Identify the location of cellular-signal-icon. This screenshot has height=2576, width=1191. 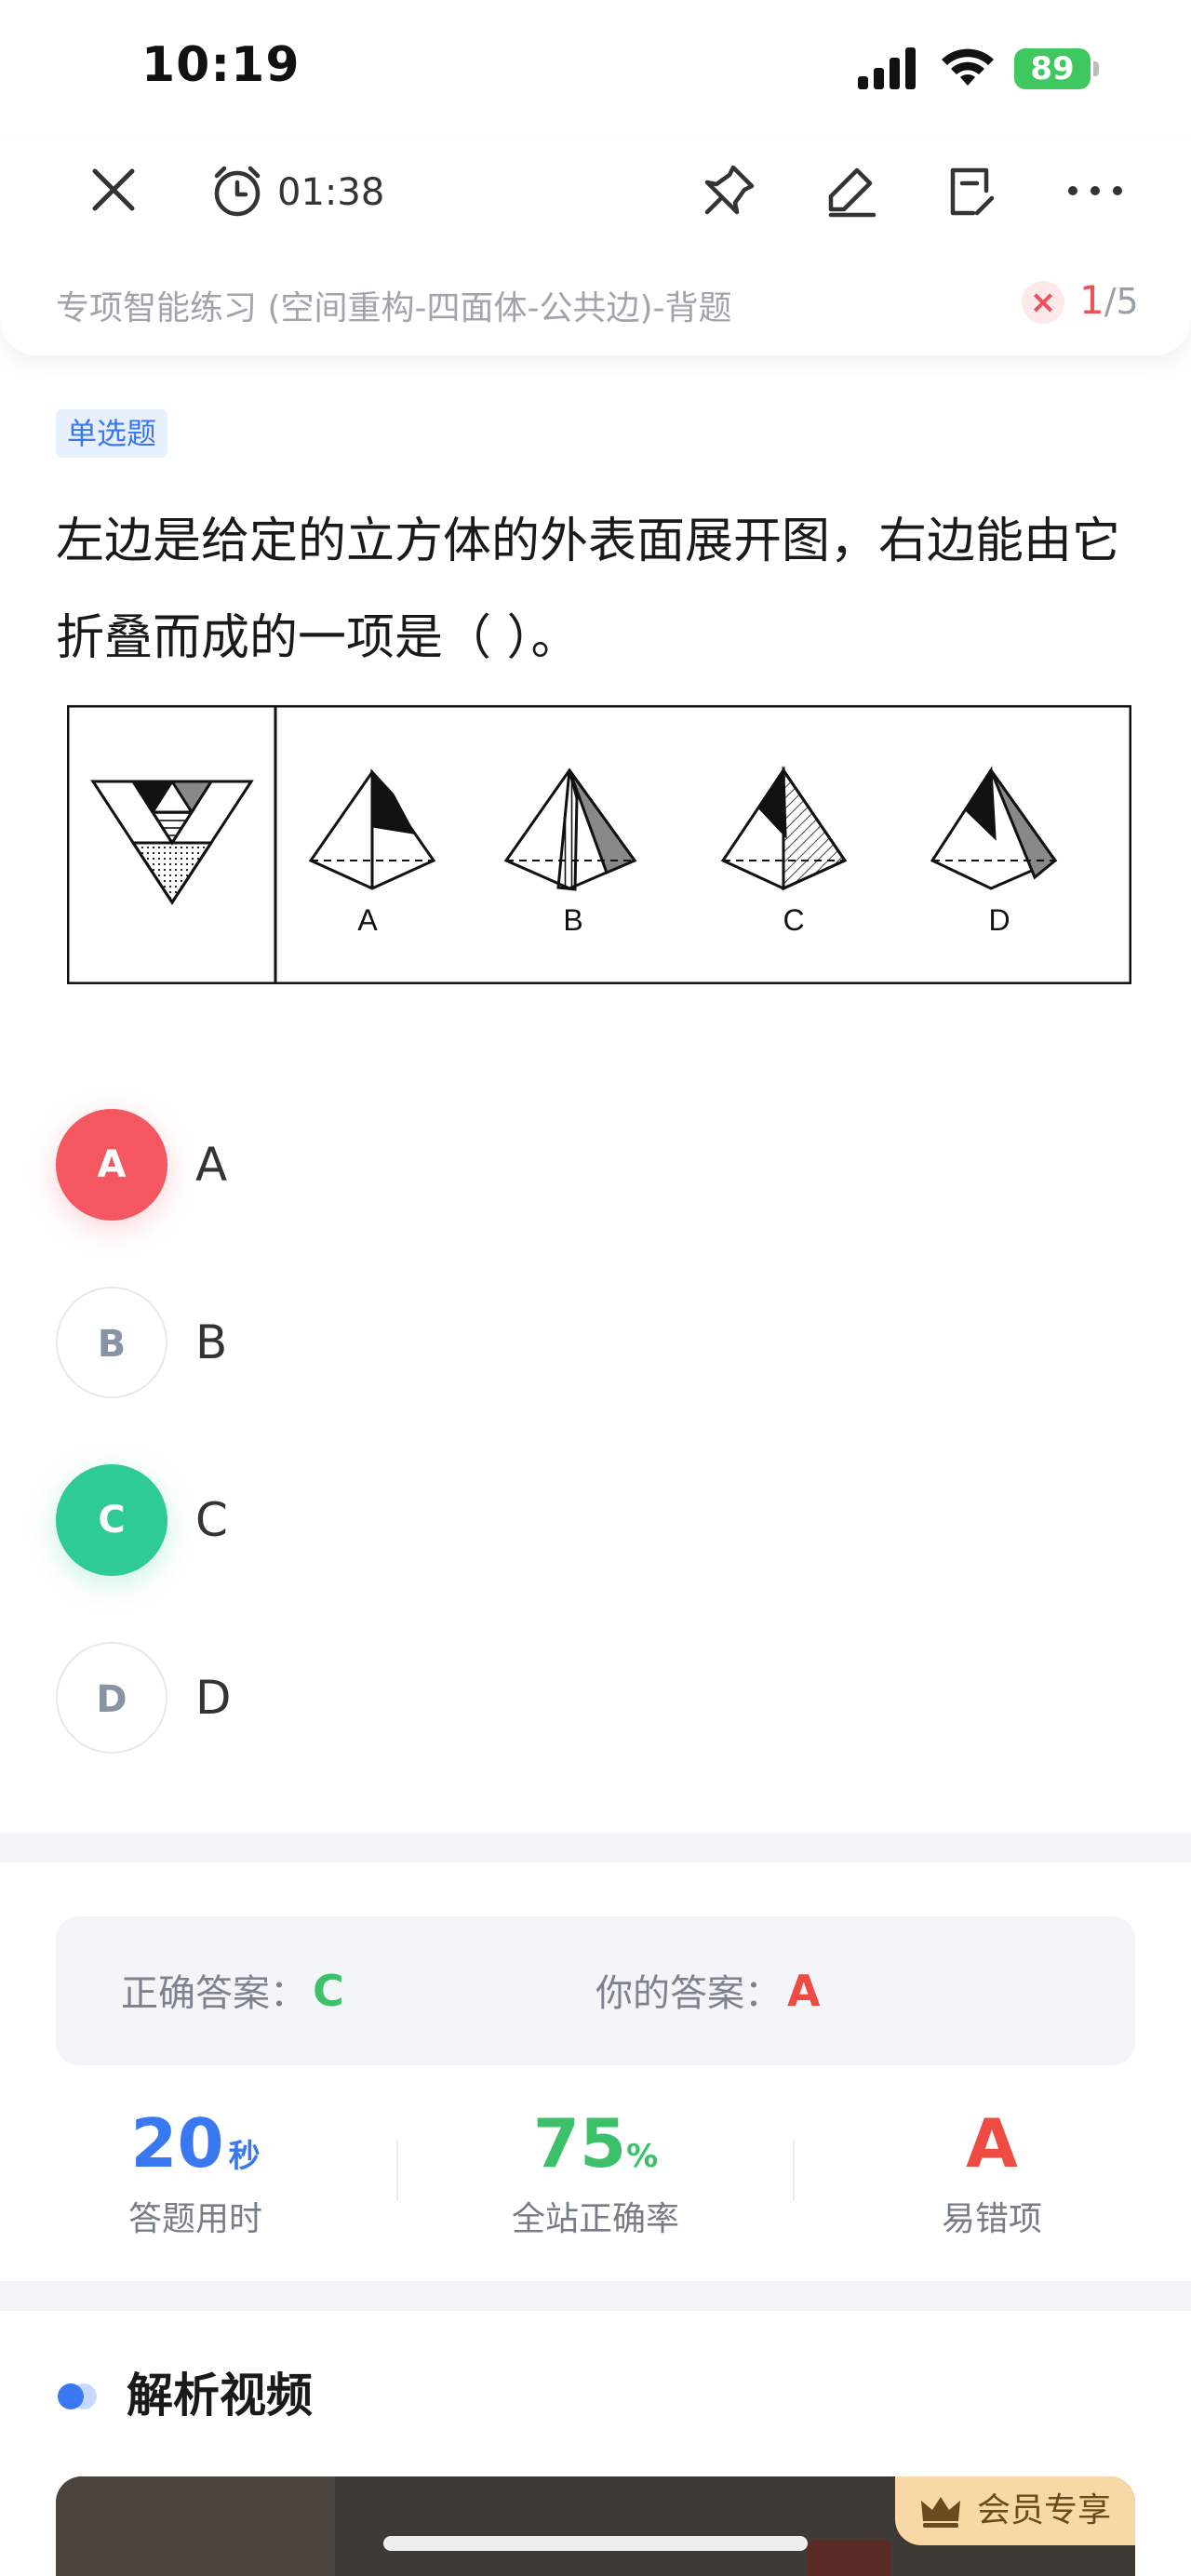
(887, 68).